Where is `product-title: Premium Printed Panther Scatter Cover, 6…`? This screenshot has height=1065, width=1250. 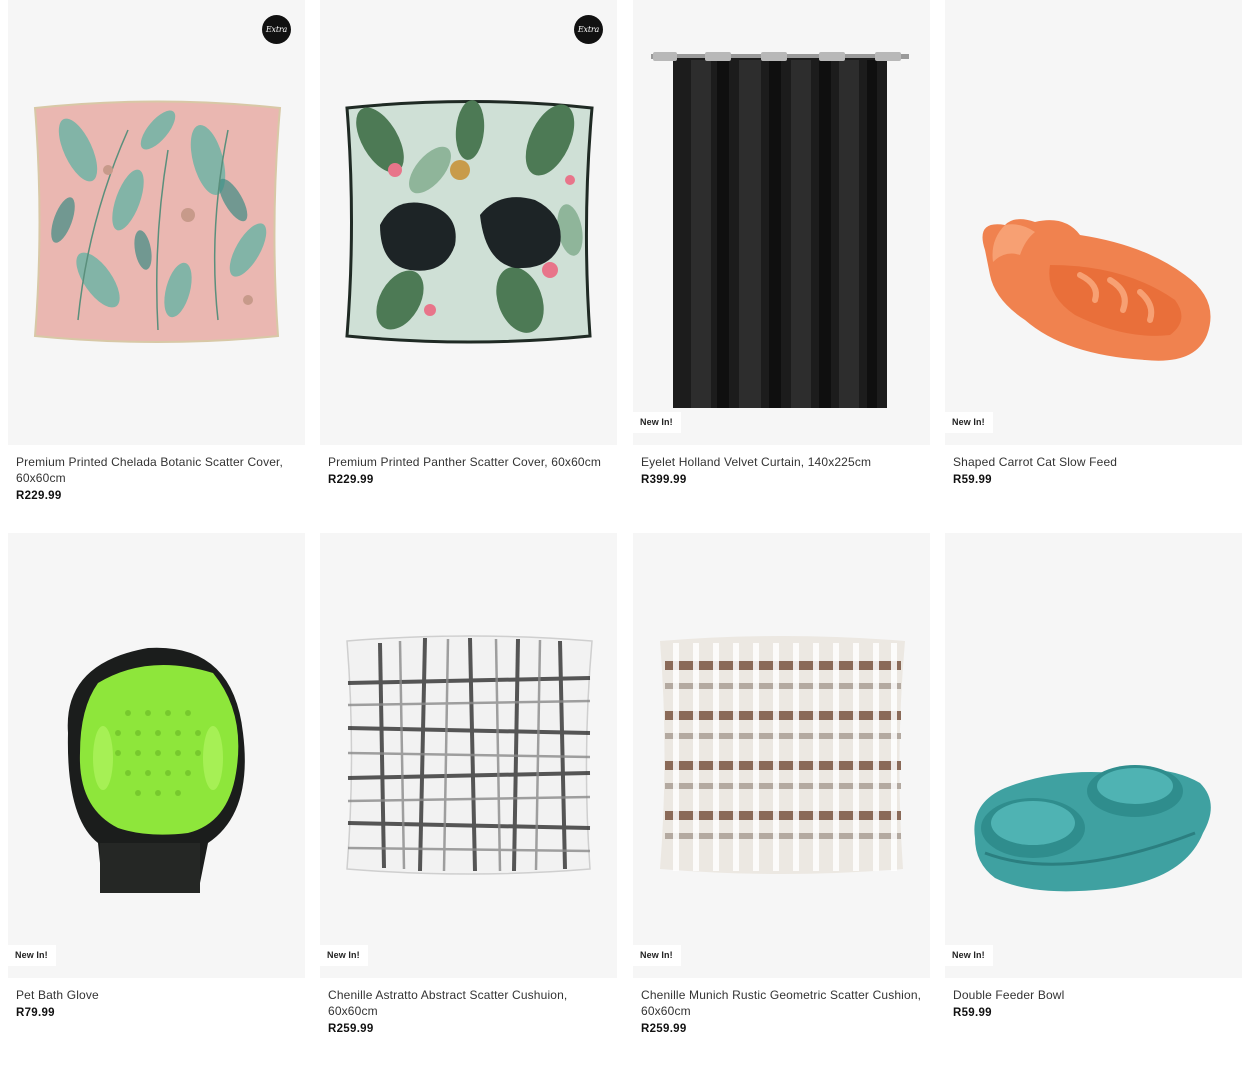 product-title: Premium Printed Panther Scatter Cover, 6… is located at coordinates (468, 462).